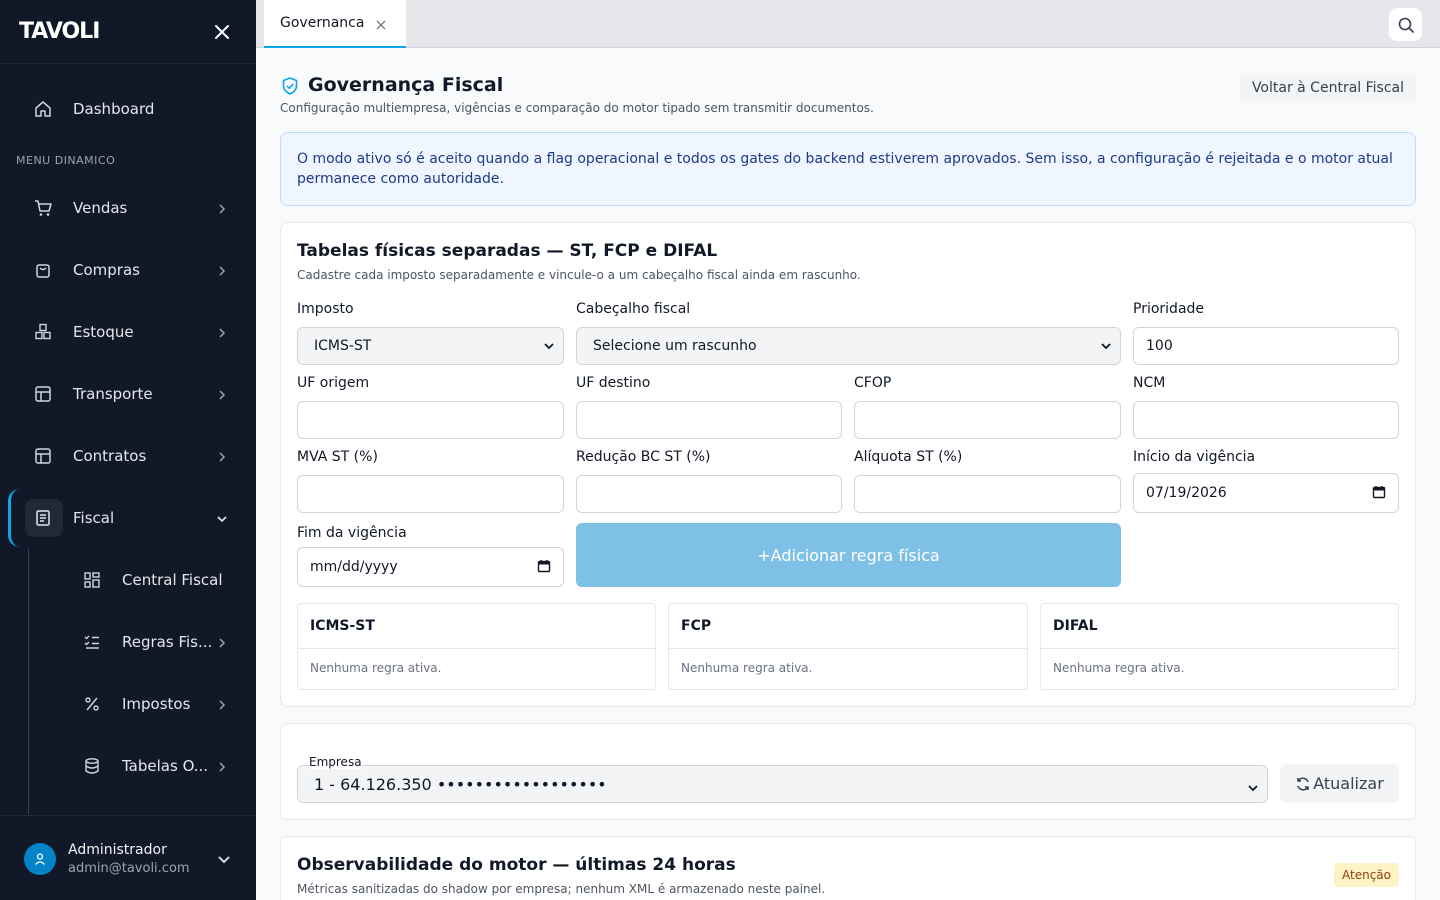  I want to click on sidebar-item-label: Contratos, so click(110, 456).